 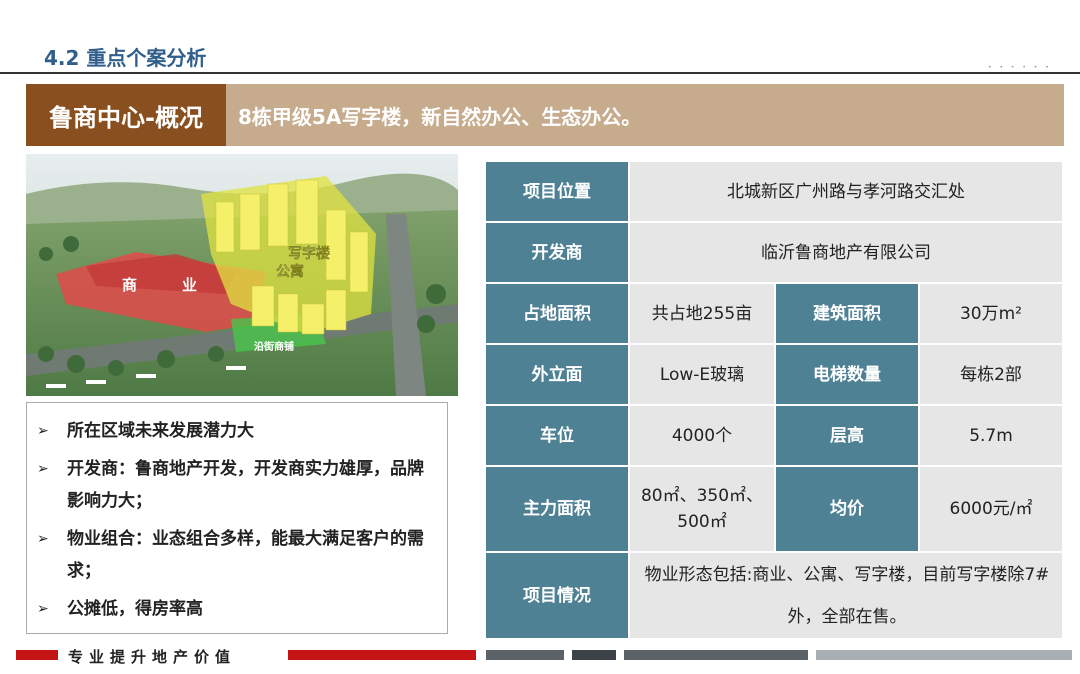 I want to click on building-area-label: 建筑面积, so click(x=847, y=313).